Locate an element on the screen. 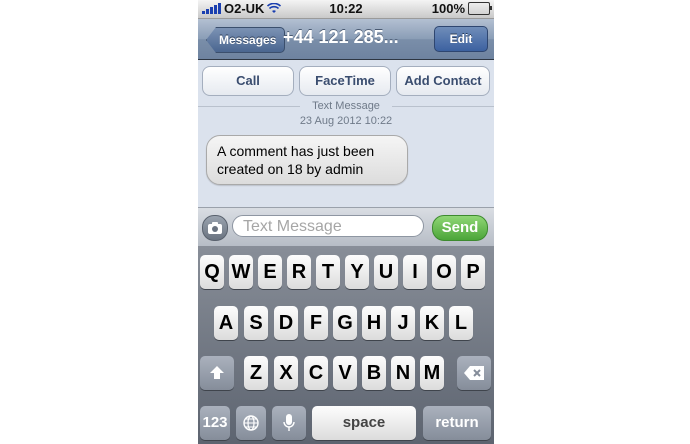  camera-icon is located at coordinates (215, 228).